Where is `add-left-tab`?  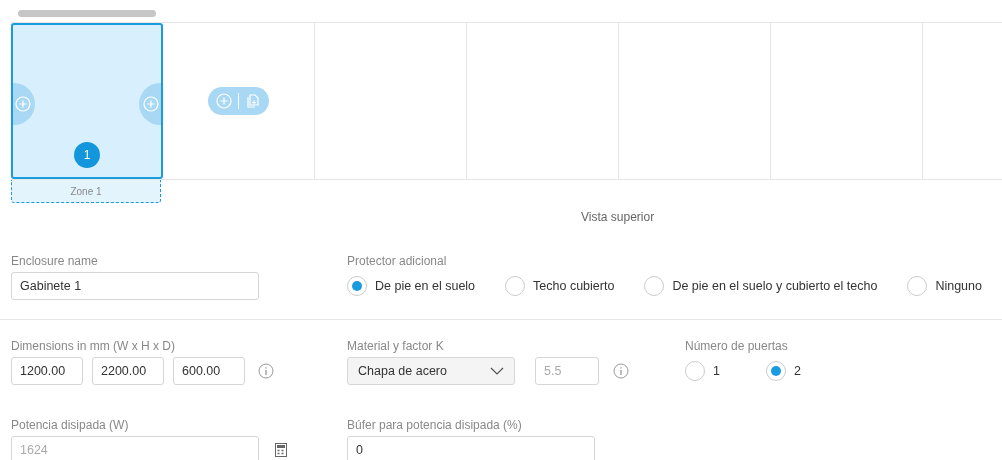
add-left-tab is located at coordinates (24, 104).